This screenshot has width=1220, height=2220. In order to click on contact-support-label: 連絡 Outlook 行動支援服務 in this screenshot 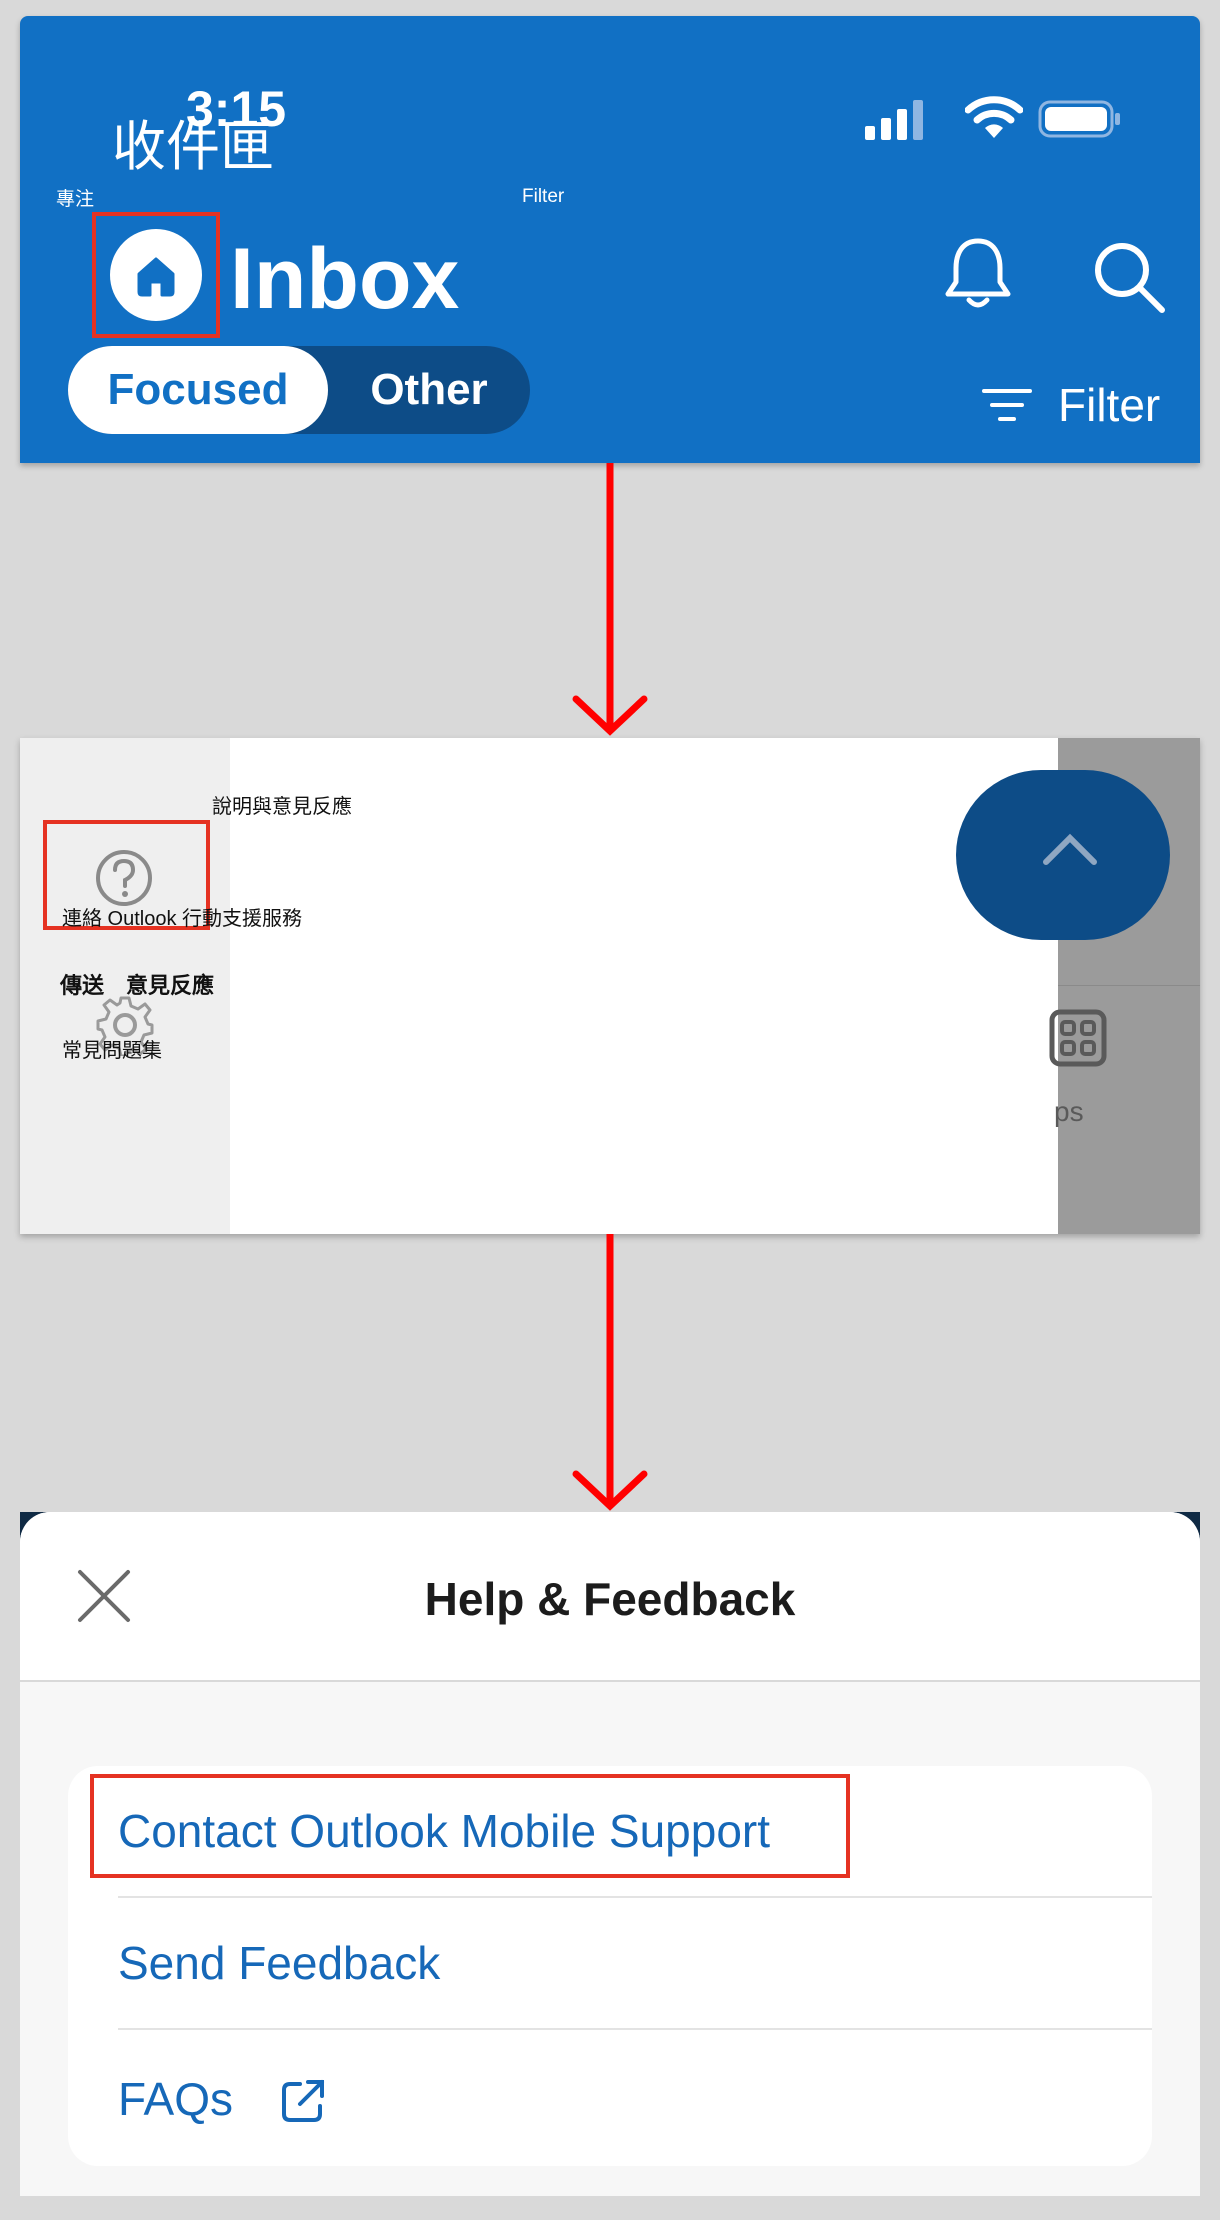, I will do `click(182, 919)`.